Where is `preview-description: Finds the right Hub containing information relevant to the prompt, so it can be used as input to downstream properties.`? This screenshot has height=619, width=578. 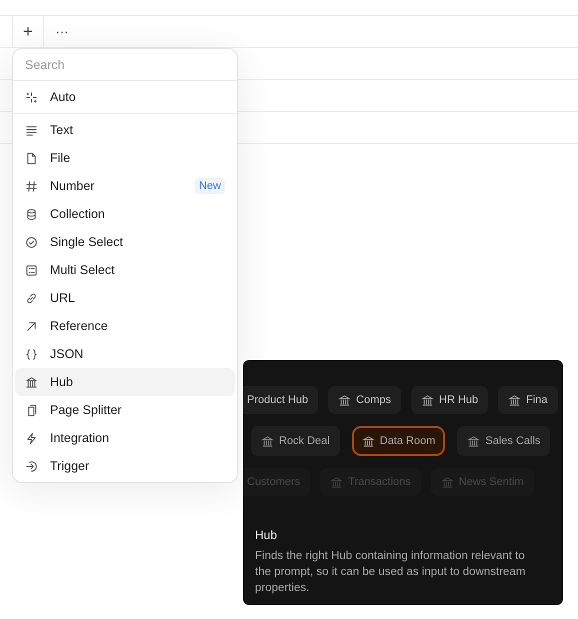 preview-description: Finds the right Hub containing information relevant to the prompt, so it can be used as input to downstream properties. is located at coordinates (390, 572).